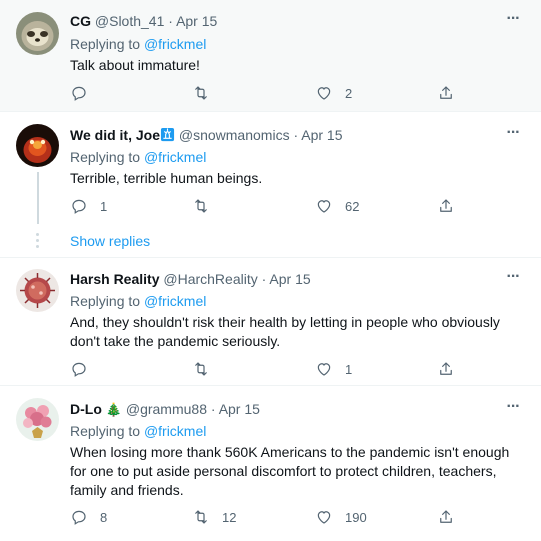  Describe the element at coordinates (229, 517) in the screenshot. I see `retweet-count: 12` at that location.